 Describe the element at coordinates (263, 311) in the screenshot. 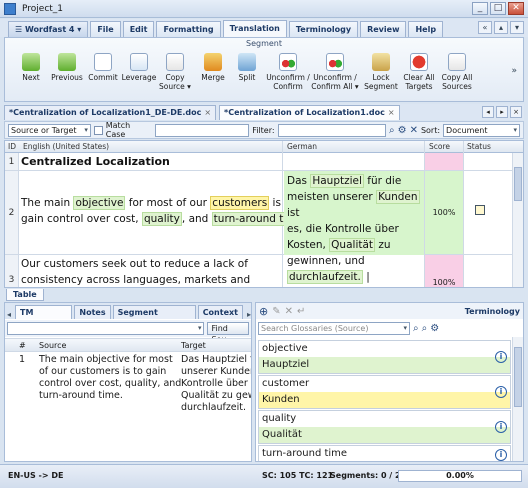

I see `add-term-icon: ⊕` at that location.